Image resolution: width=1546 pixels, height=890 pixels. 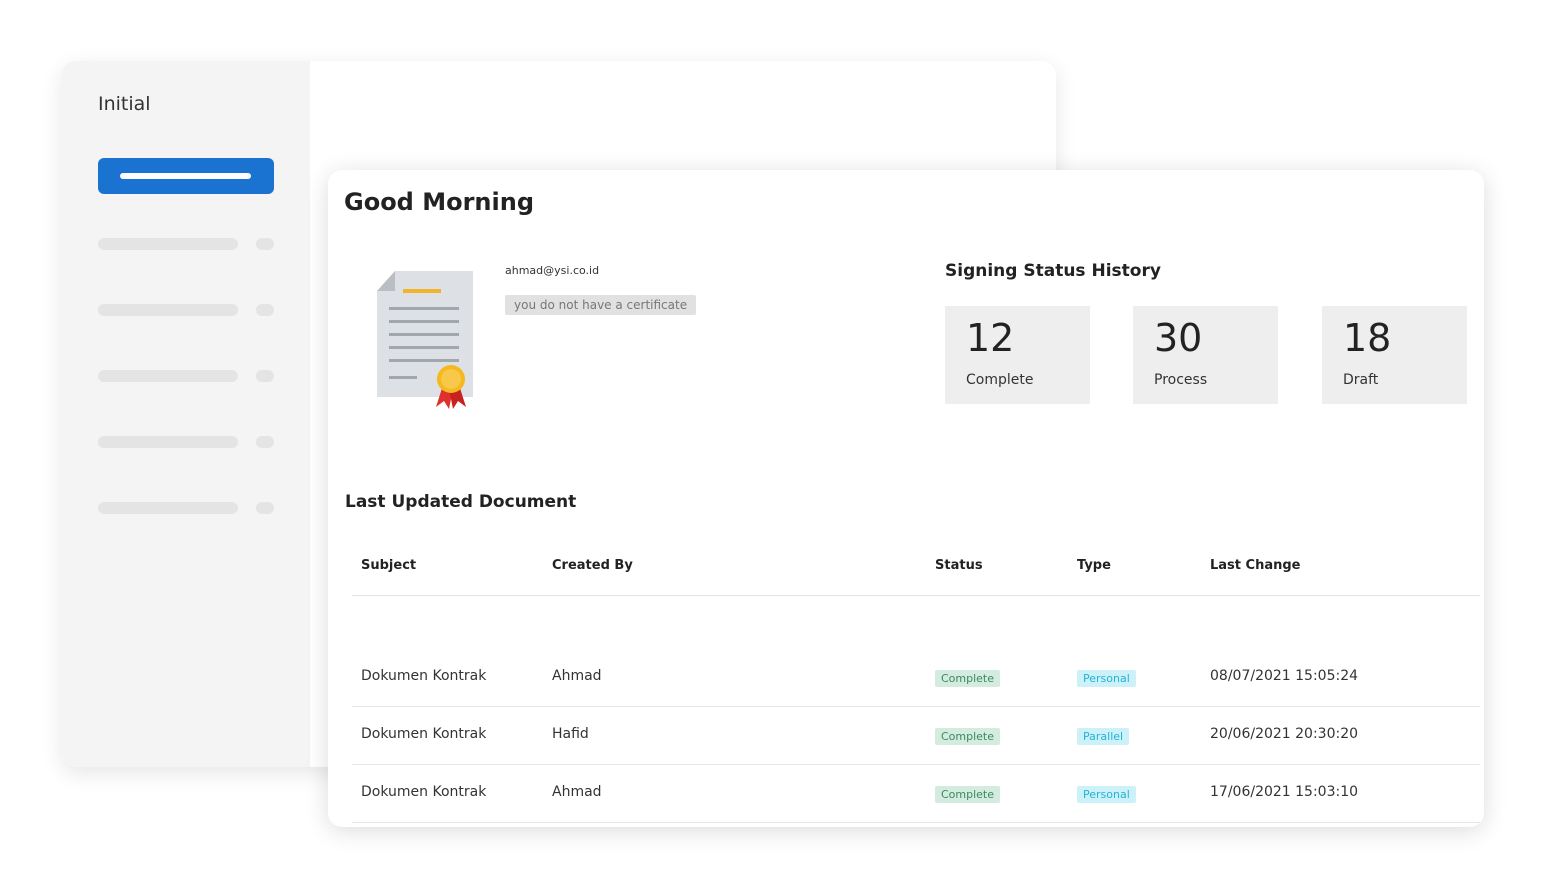 What do you see at coordinates (1103, 736) in the screenshot?
I see `type-badge: Parallel` at bounding box center [1103, 736].